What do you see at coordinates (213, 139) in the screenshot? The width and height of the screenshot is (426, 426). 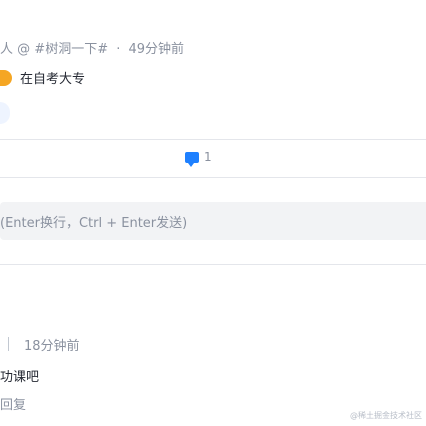 I see `divider-top` at bounding box center [213, 139].